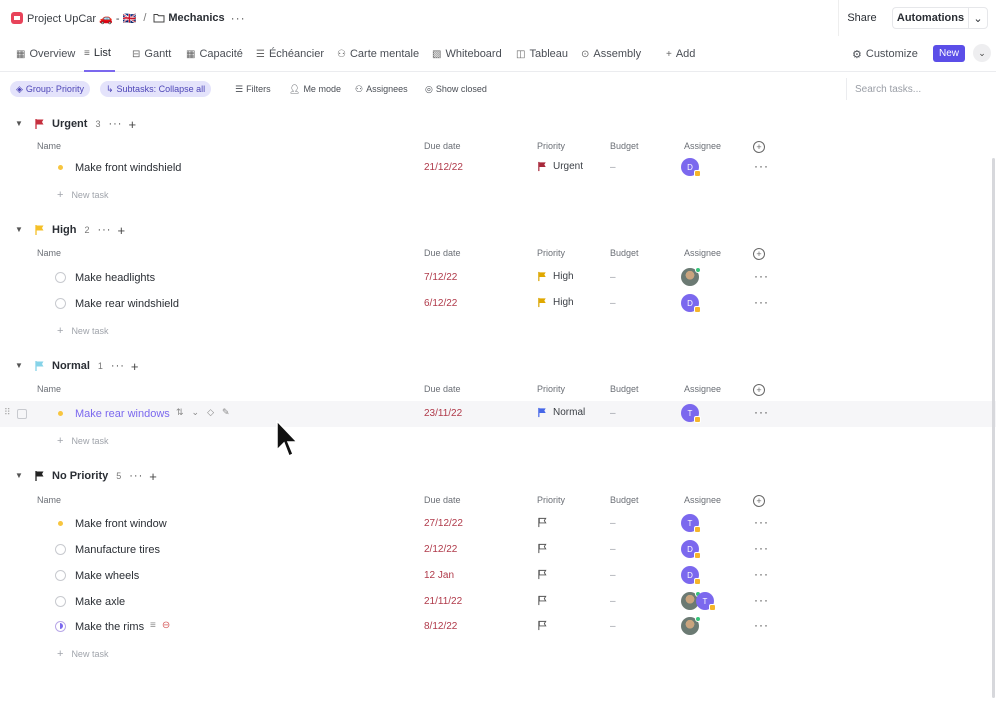 The image size is (996, 720). I want to click on task-due-date: 23/11/22, so click(443, 413).